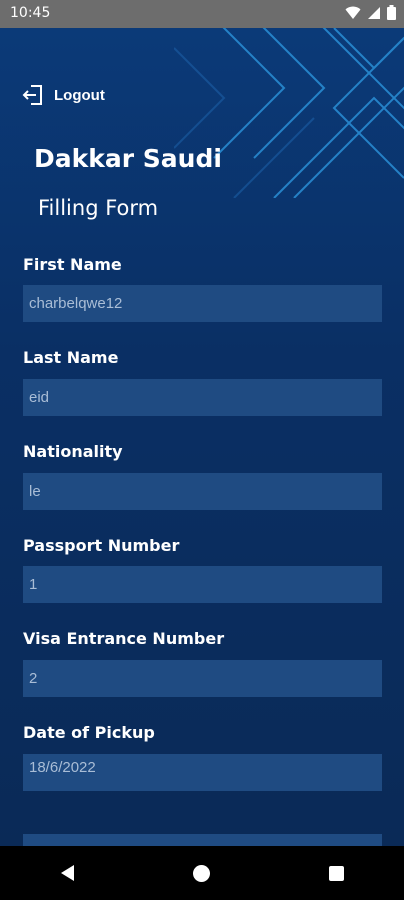 This screenshot has width=404, height=900. Describe the element at coordinates (202, 678) in the screenshot. I see `visa-entrance-number-field` at that location.